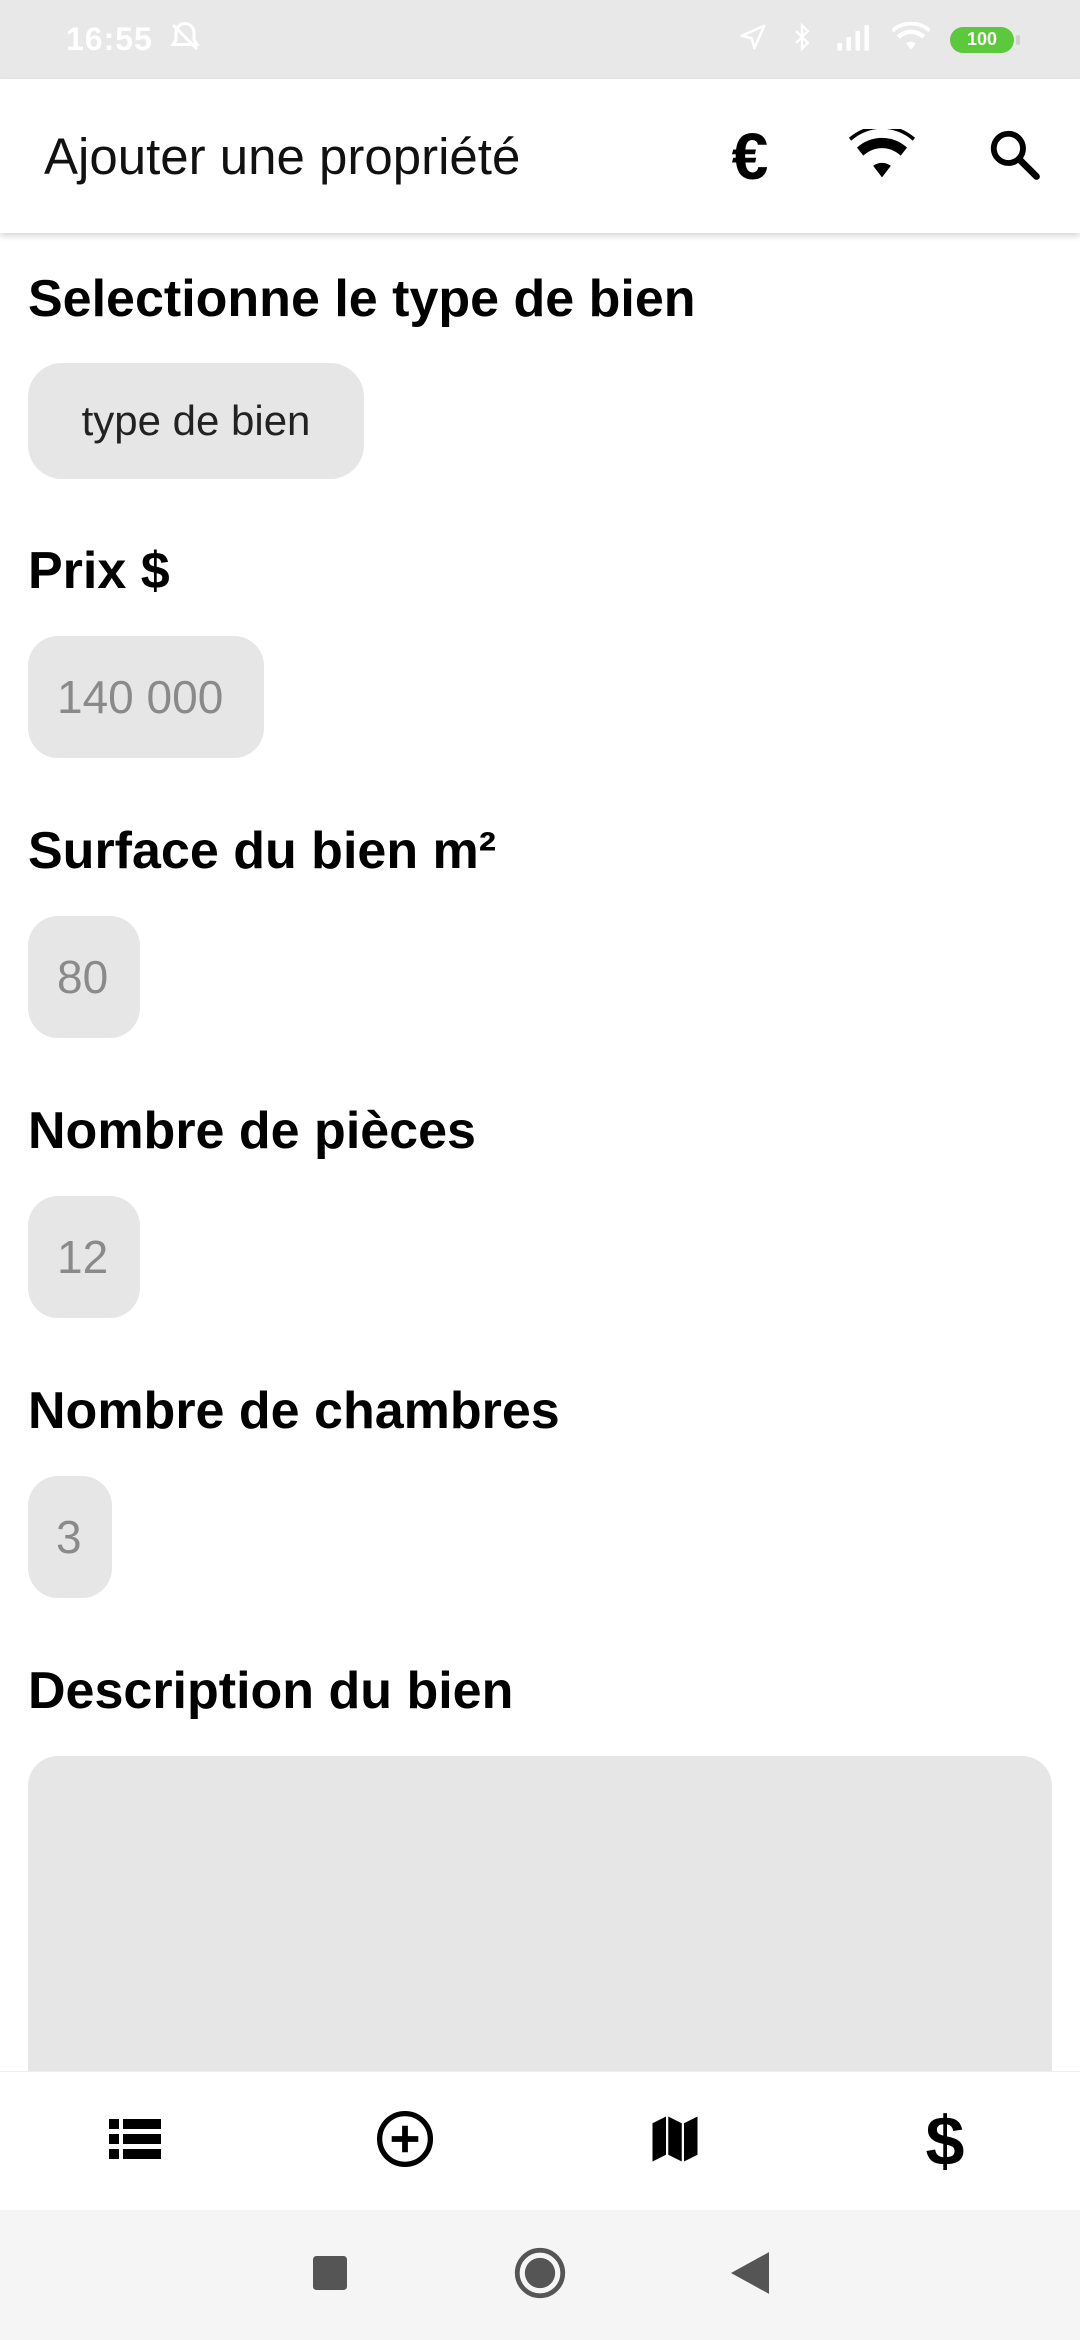  I want to click on currency-euro-button: €, so click(750, 156).